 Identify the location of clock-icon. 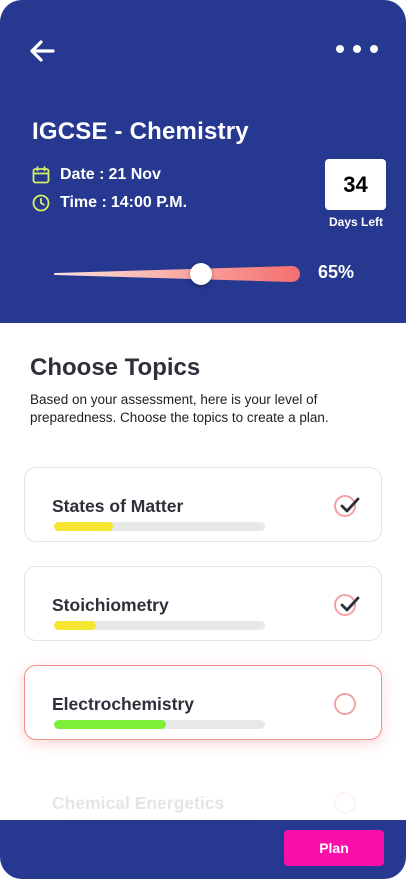
(41, 203).